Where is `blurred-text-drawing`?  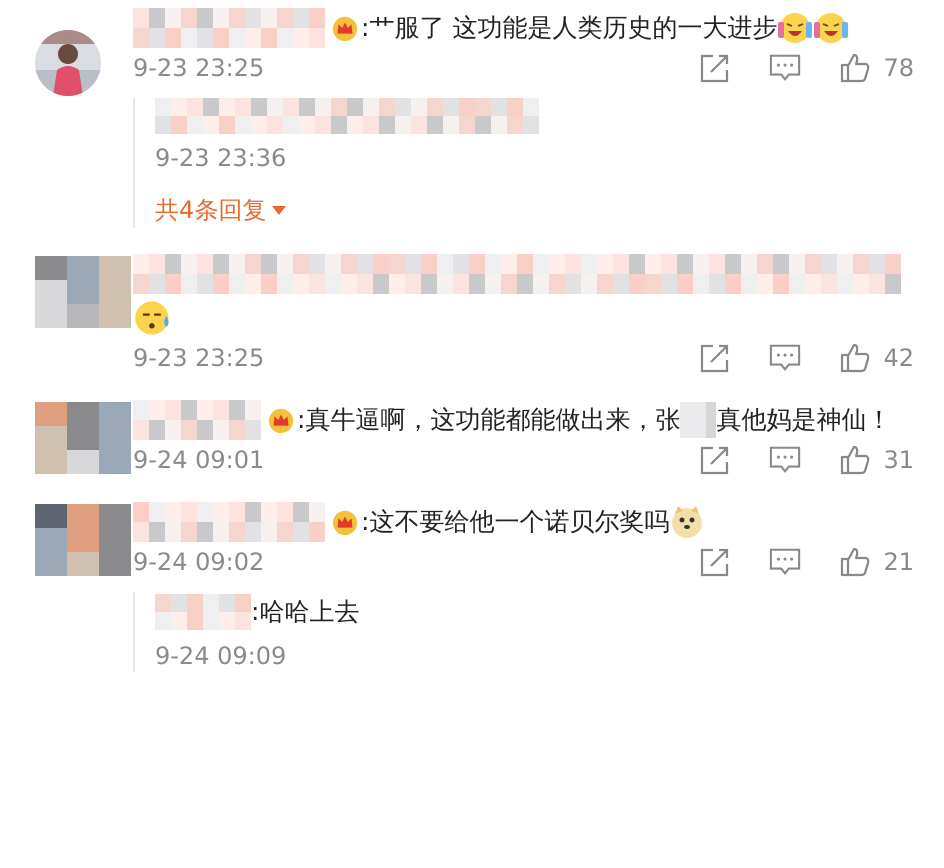 blurred-text-drawing is located at coordinates (698, 420).